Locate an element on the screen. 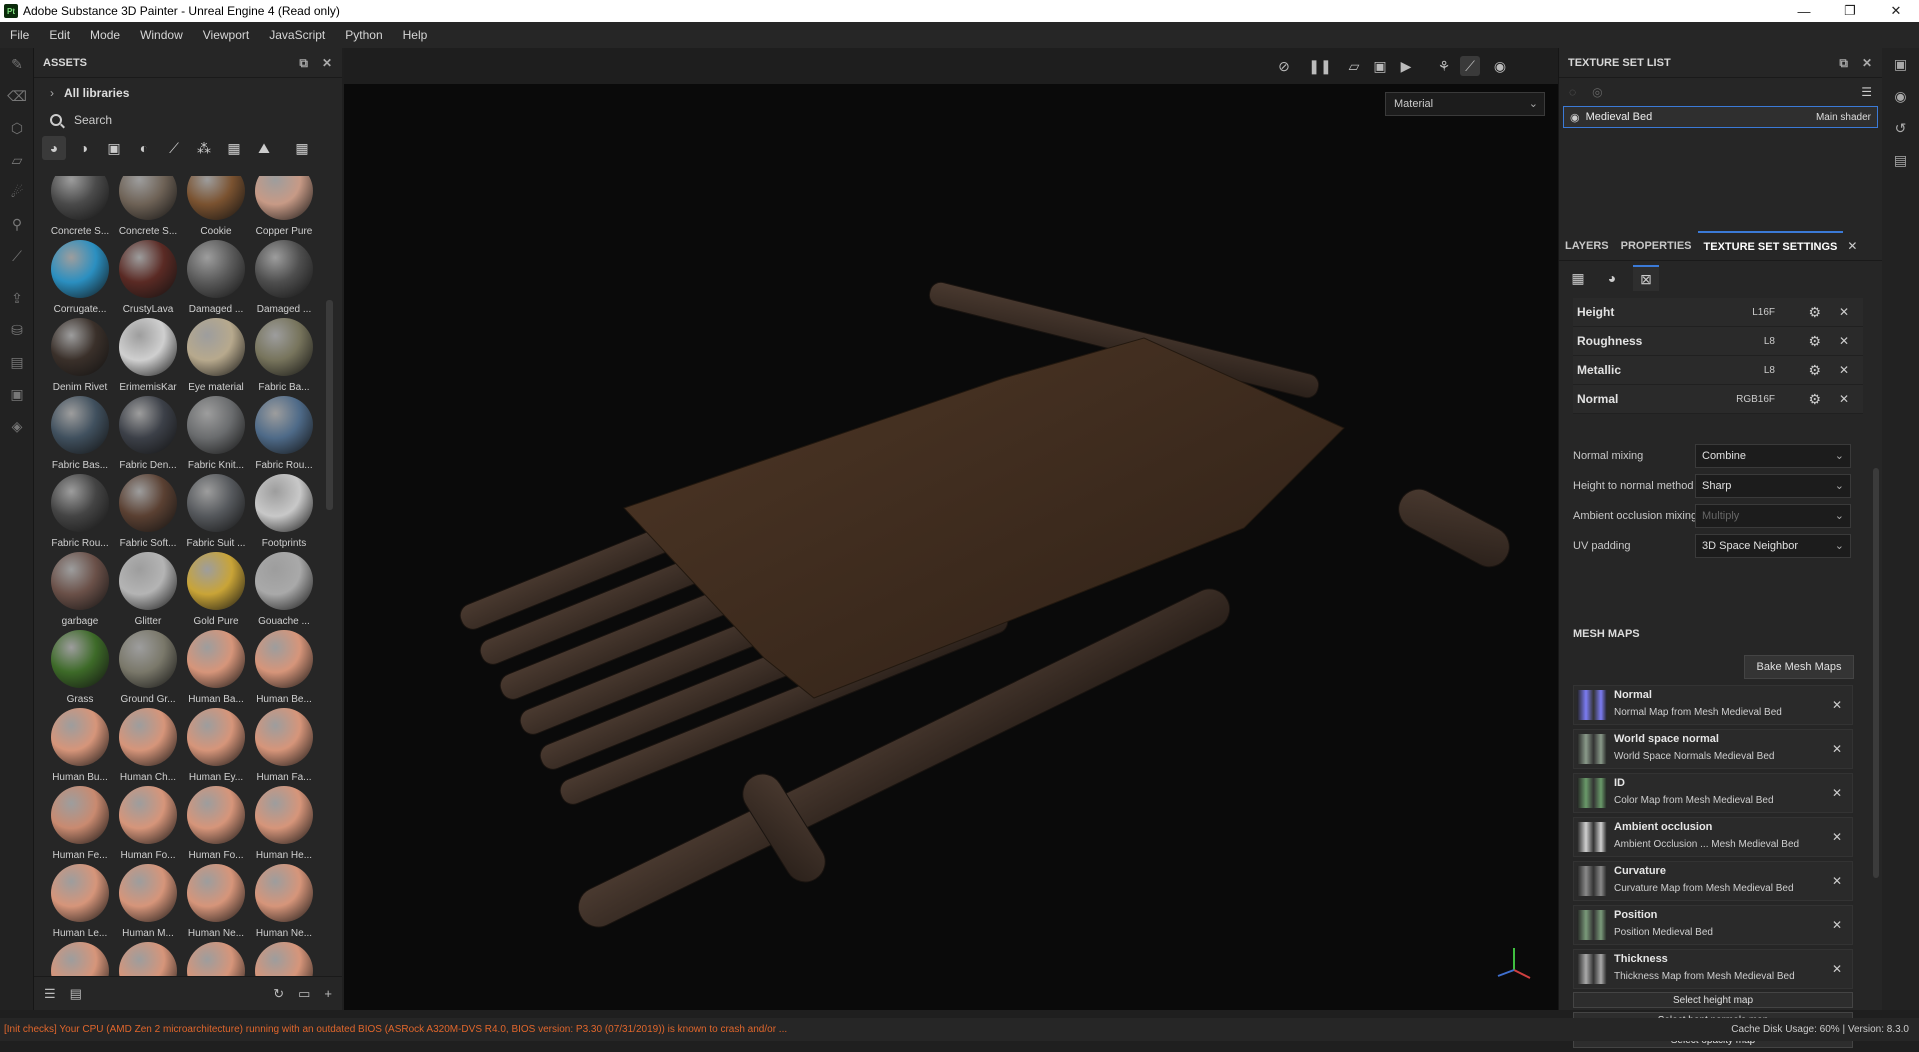 This screenshot has width=1919, height=1052. bake-mesh-maps-button: Bake Mesh Maps is located at coordinates (1799, 667).